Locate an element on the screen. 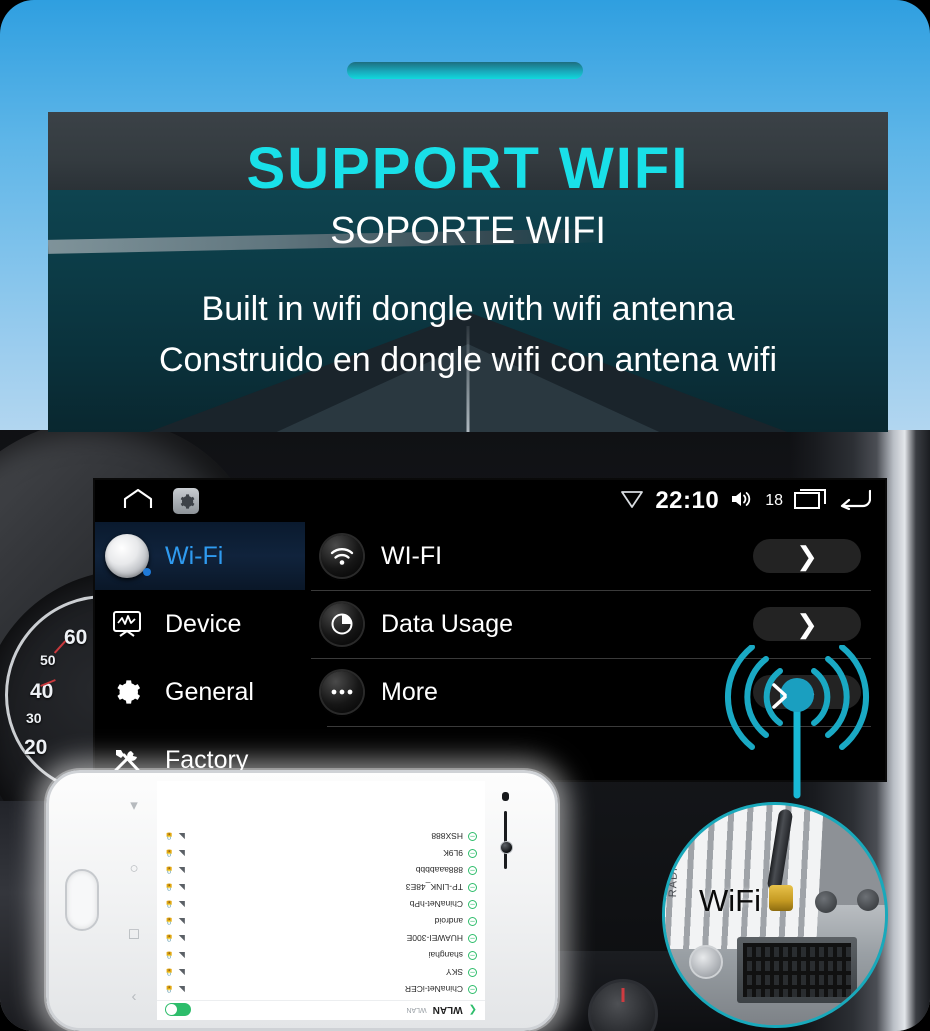  list-item: – android ◣ 🔒 is located at coordinates (321, 921).